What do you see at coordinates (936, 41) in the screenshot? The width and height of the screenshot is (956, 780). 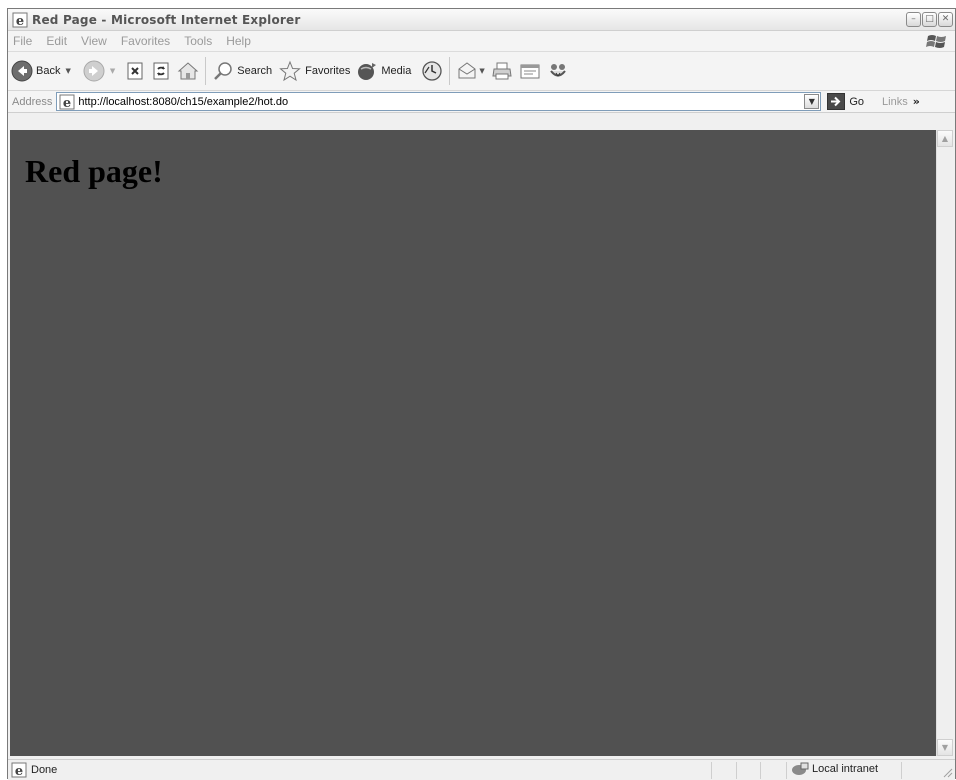 I see `windows-logo-icon` at bounding box center [936, 41].